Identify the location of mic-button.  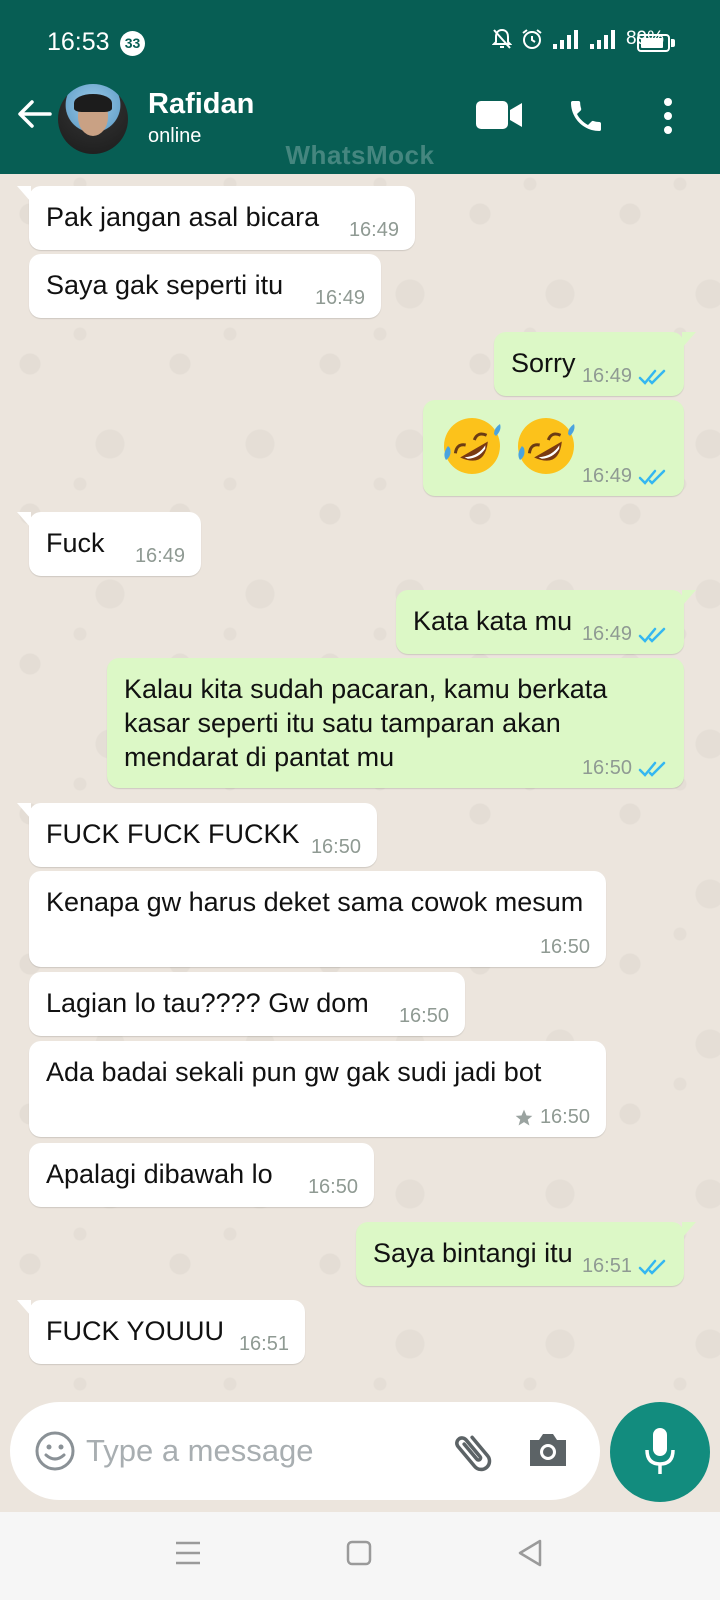
(660, 1452).